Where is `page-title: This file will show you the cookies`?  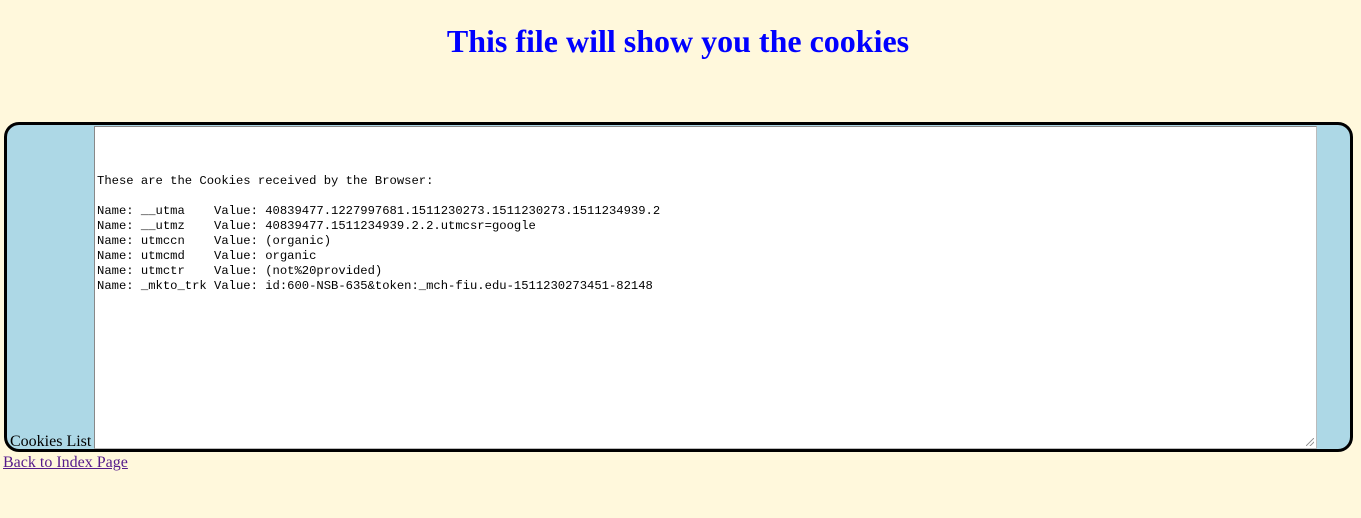 page-title: This file will show you the cookies is located at coordinates (678, 41).